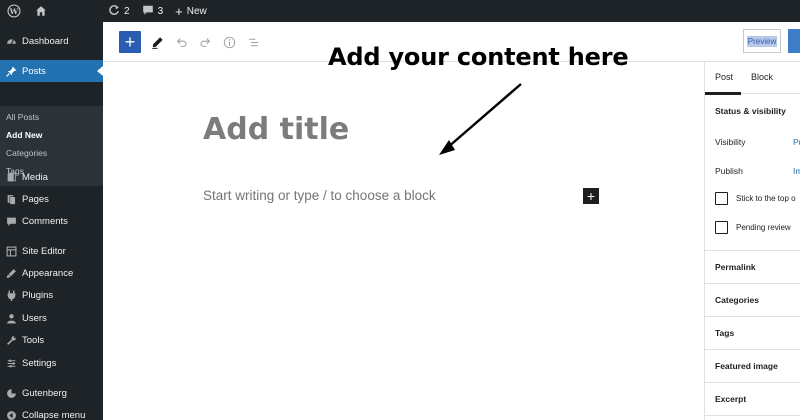 The width and height of the screenshot is (800, 420). Describe the element at coordinates (729, 171) in the screenshot. I see `publish-label: Publish` at that location.